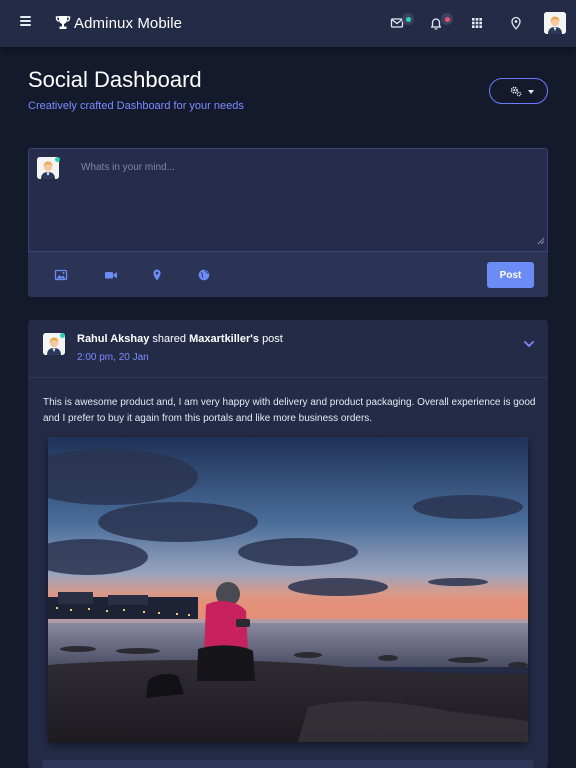 This screenshot has height=768, width=576. Describe the element at coordinates (63, 22) in the screenshot. I see `trophy-icon` at that location.